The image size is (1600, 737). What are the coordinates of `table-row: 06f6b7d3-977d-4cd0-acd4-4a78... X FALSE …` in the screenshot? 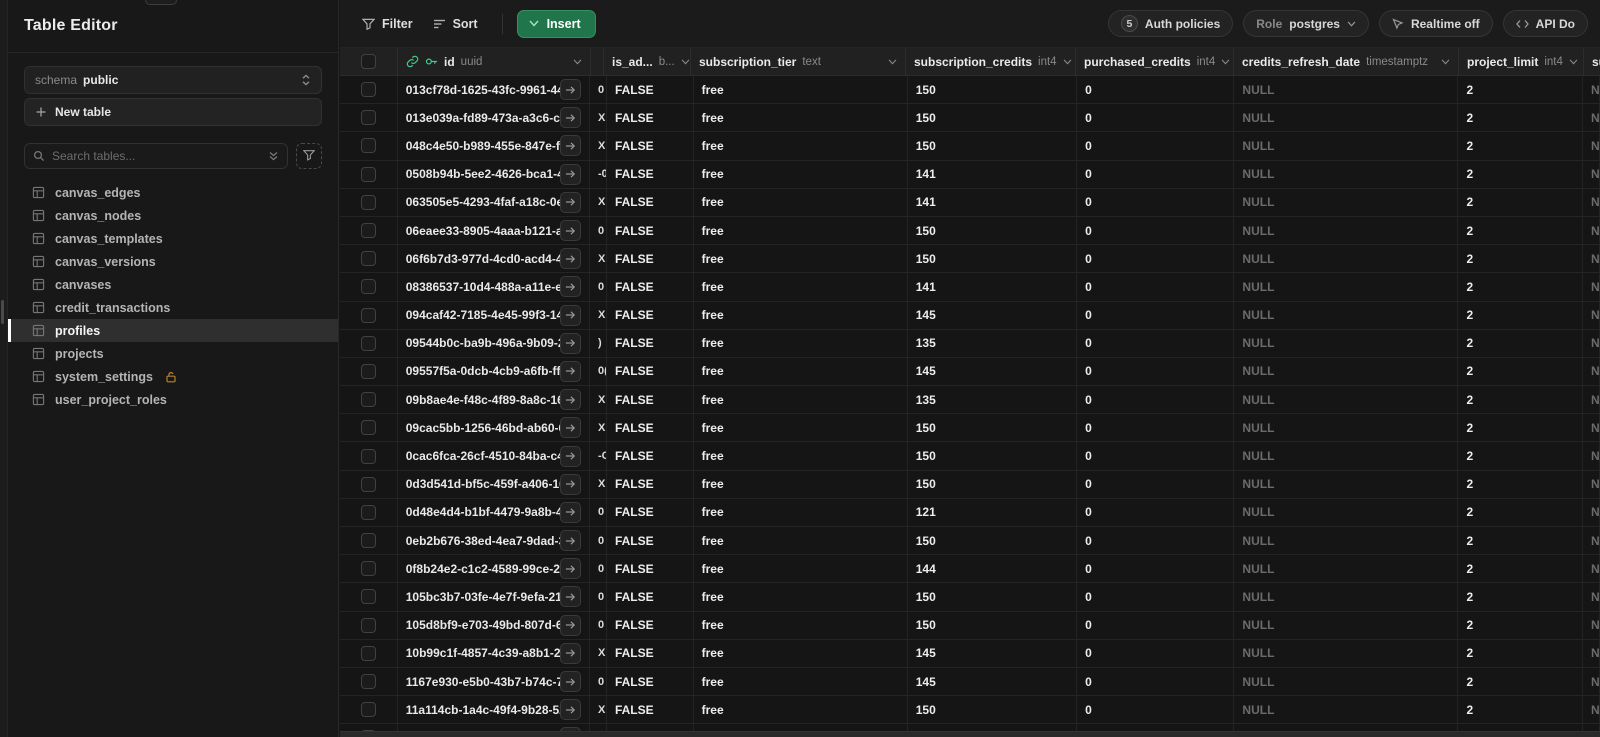 It's located at (970, 259).